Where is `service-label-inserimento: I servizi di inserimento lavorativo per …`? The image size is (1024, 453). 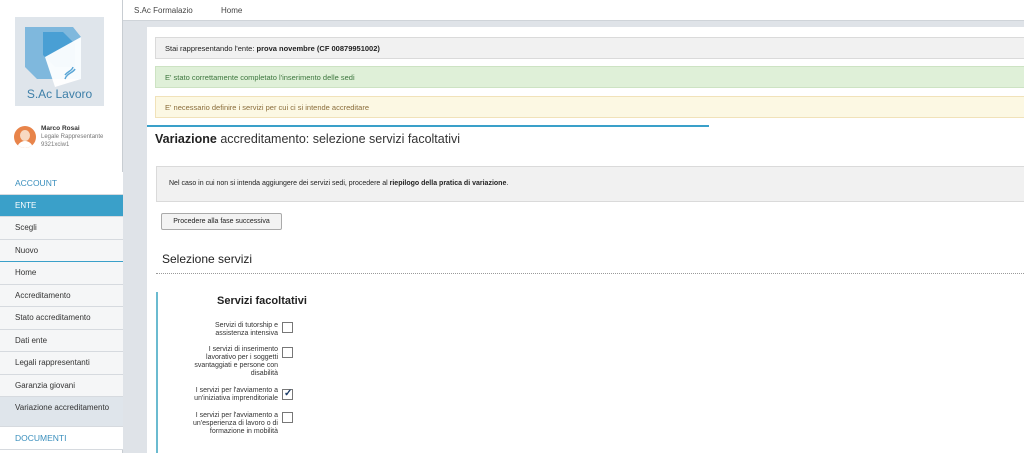
service-label-inserimento: I servizi di inserimento lavorativo per … is located at coordinates (236, 361).